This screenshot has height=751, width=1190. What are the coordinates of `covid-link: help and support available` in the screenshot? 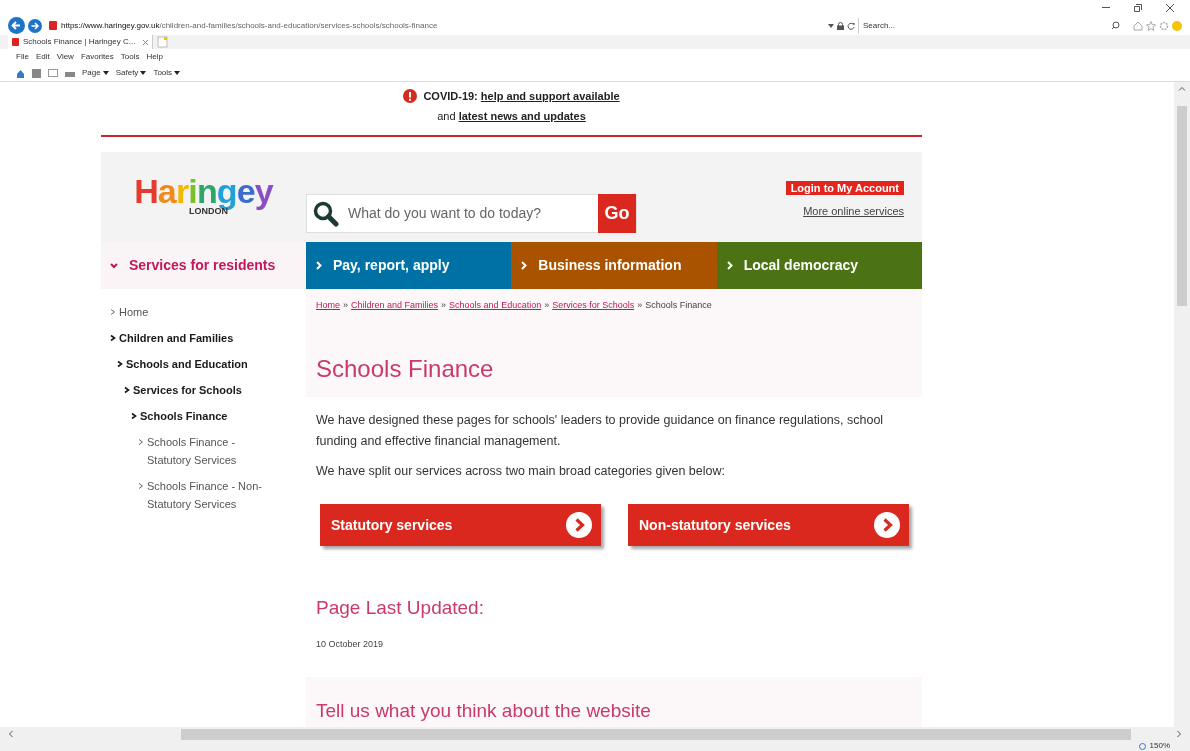 It's located at (550, 96).